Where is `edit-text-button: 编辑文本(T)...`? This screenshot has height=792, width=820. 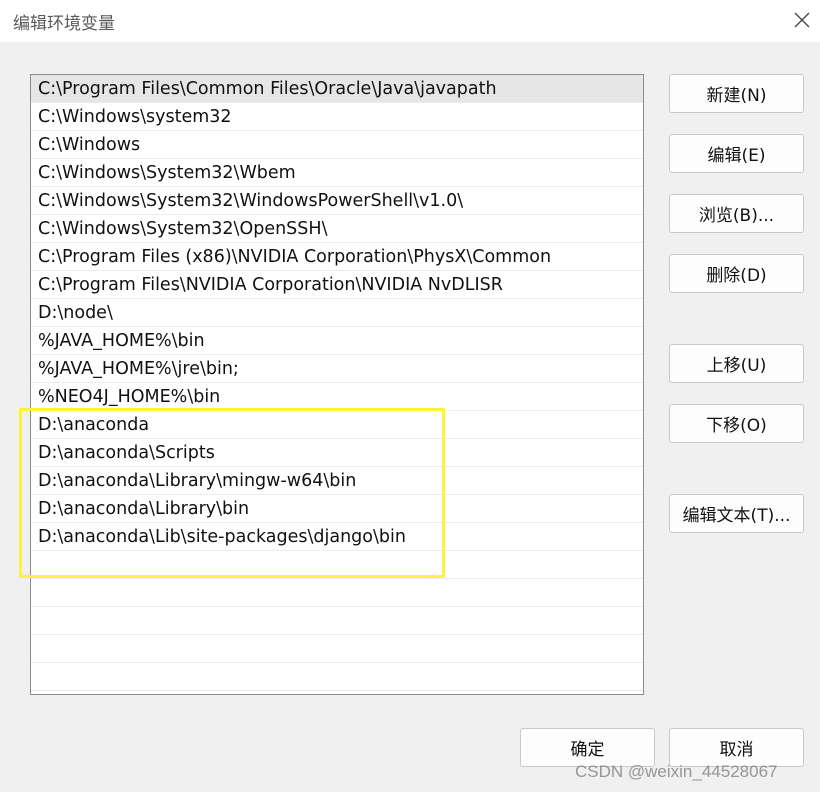 edit-text-button: 编辑文本(T)... is located at coordinates (736, 513).